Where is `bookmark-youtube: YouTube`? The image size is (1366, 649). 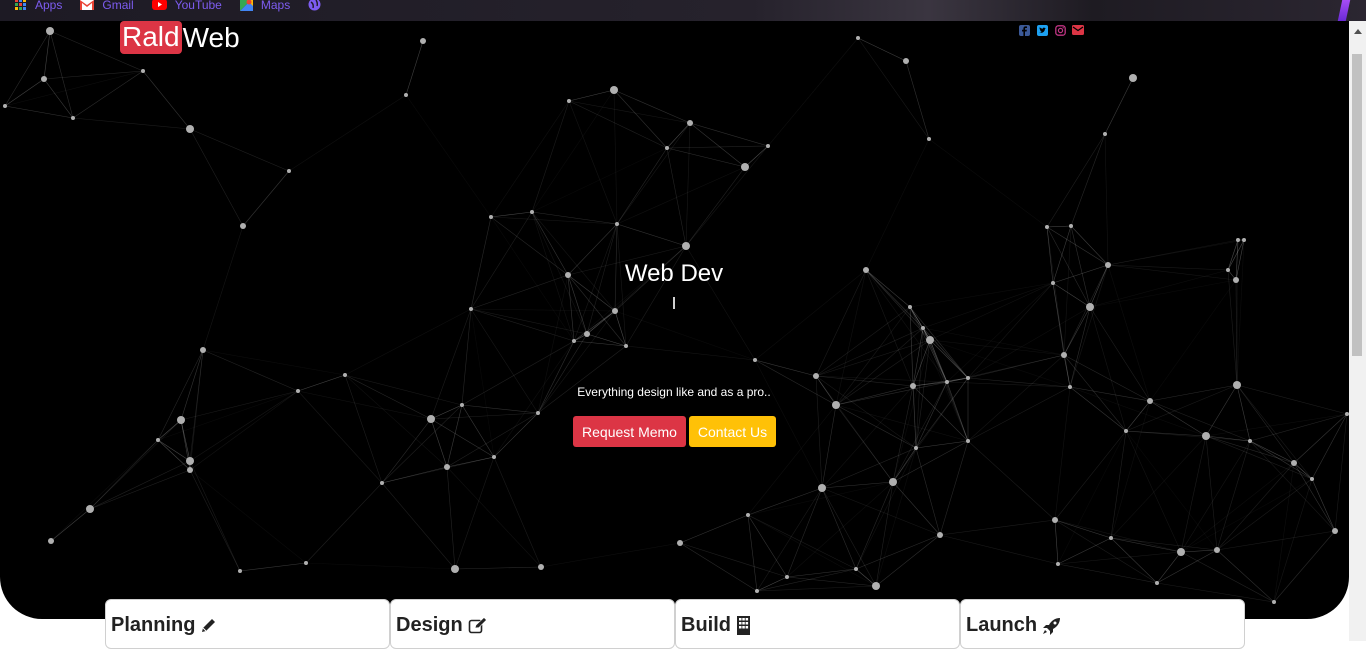
bookmark-youtube: YouTube is located at coordinates (186, 7).